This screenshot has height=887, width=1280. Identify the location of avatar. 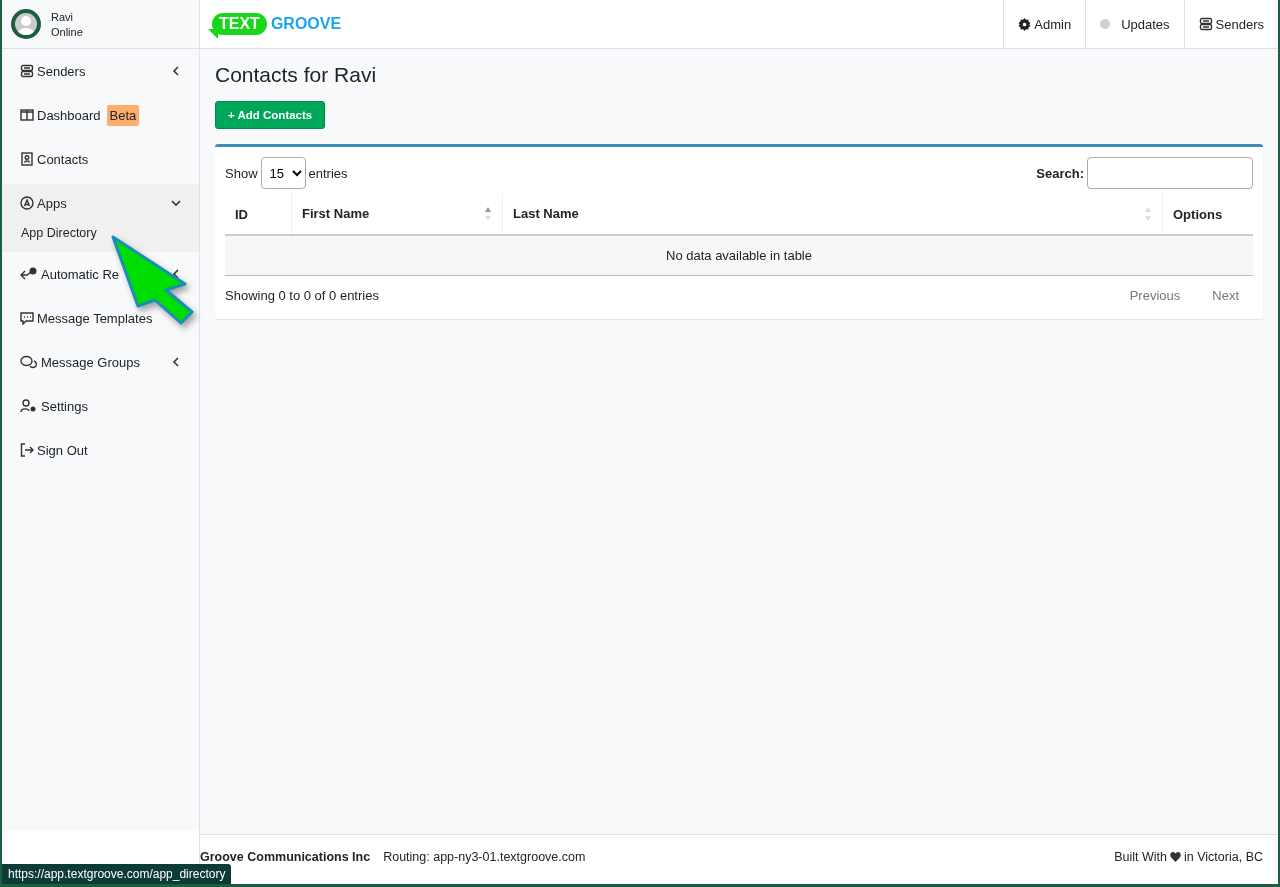
(26, 24).